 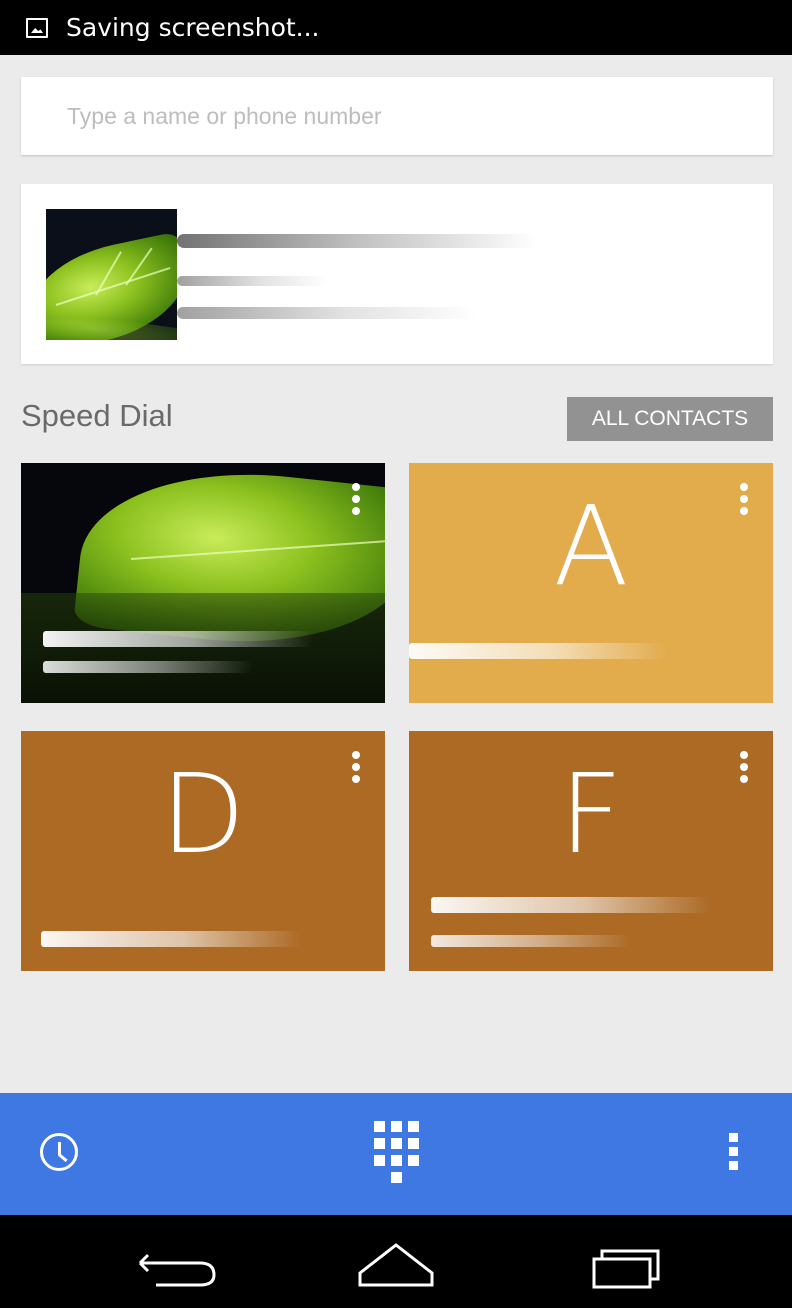 I want to click on dialpad-icon, so click(x=397, y=1152).